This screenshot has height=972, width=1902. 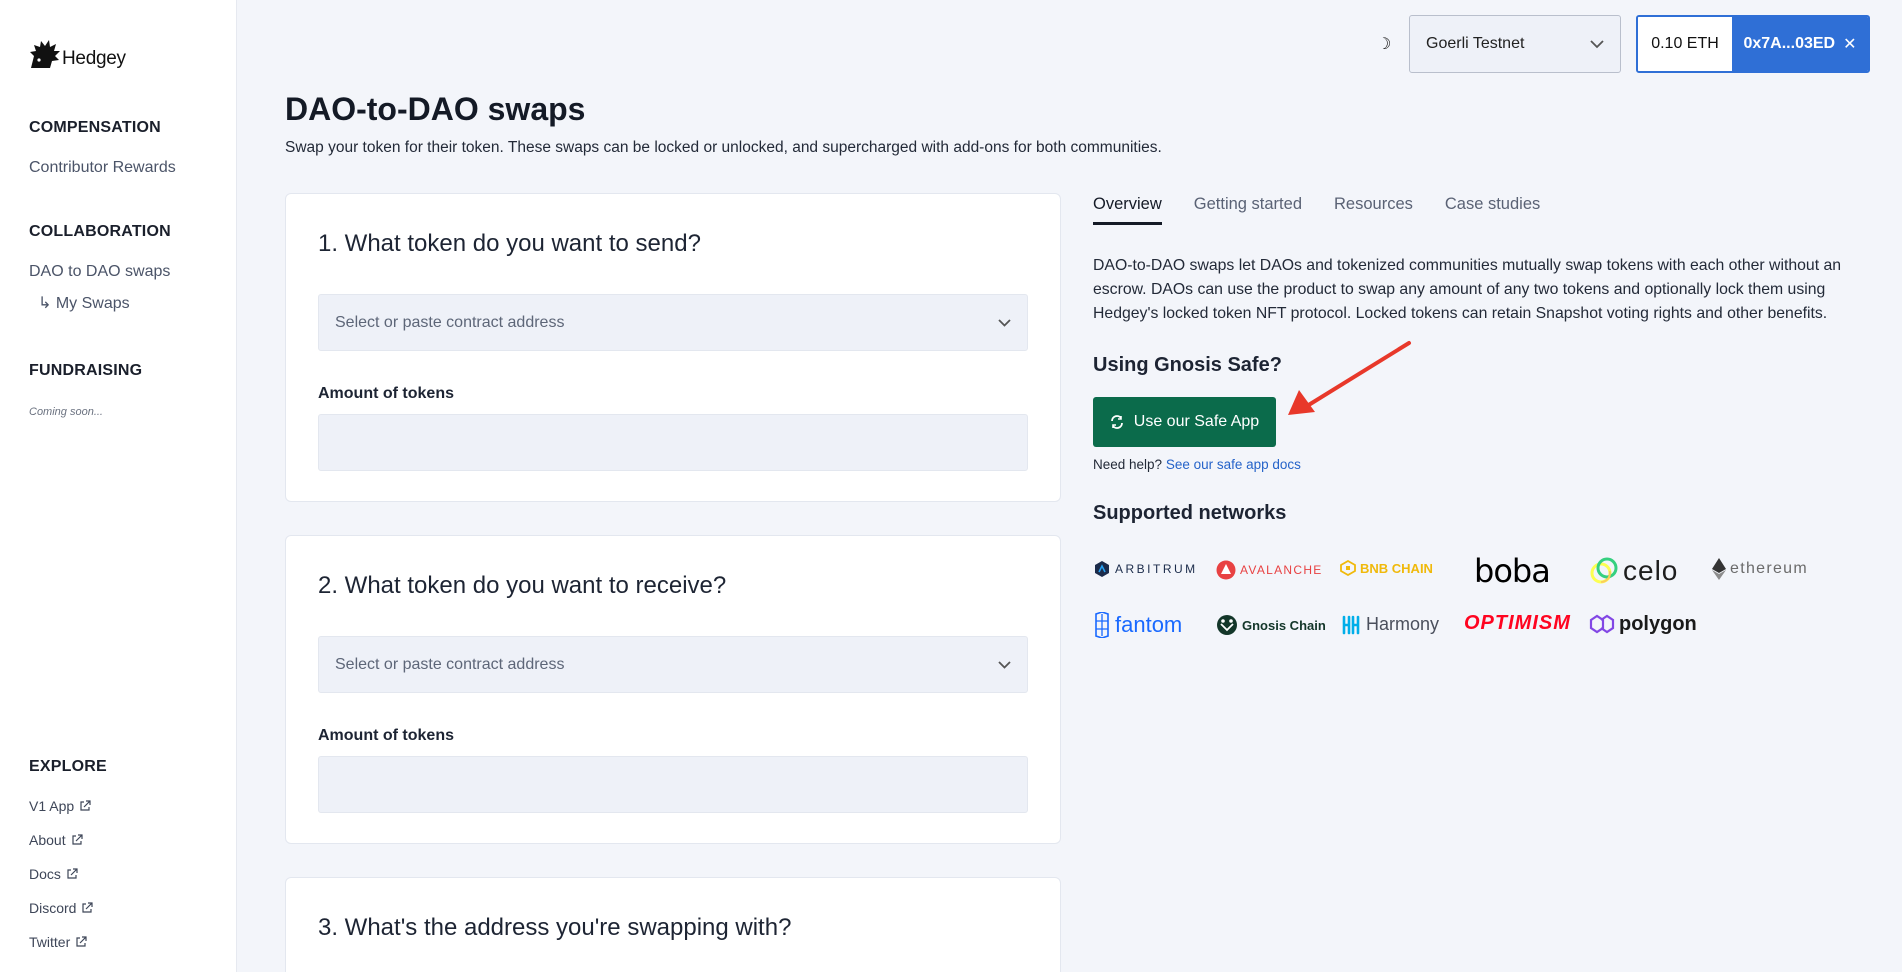 What do you see at coordinates (45, 54) in the screenshot?
I see `hedgehog-icon` at bounding box center [45, 54].